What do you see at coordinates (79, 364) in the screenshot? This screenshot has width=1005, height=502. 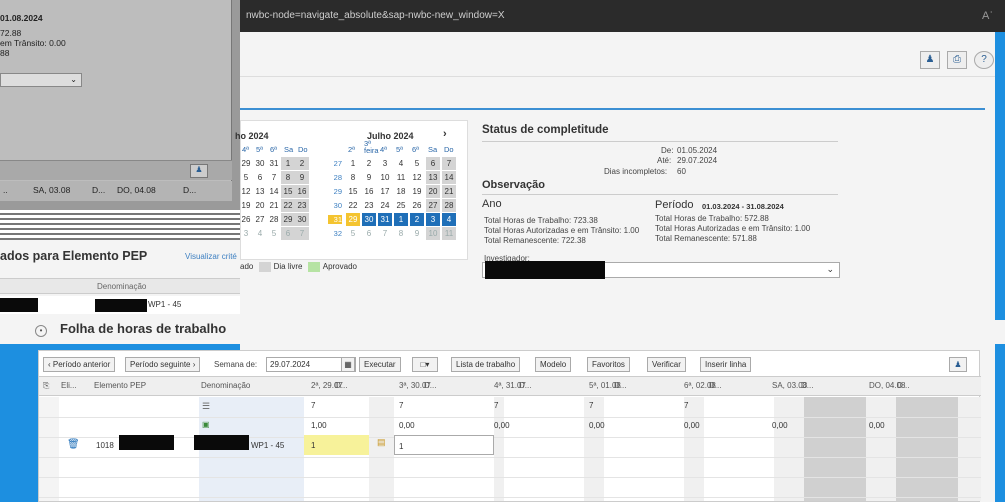 I see `previous-period-button: ‹ Período anterior` at bounding box center [79, 364].